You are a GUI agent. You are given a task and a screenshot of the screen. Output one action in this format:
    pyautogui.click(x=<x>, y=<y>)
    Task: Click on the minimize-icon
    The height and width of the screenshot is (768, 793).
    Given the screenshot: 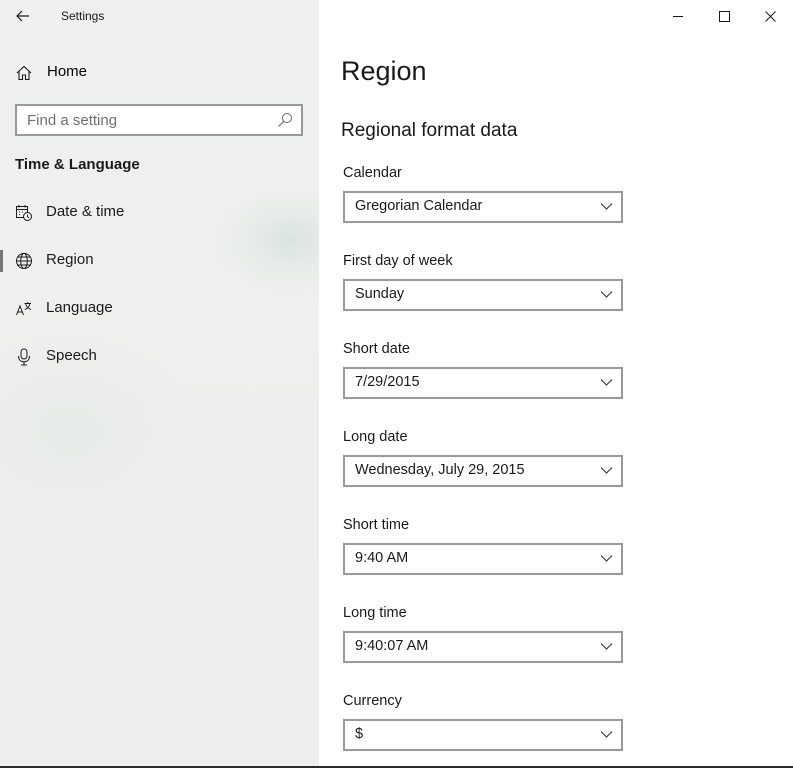 What is the action you would take?
    pyautogui.click(x=677, y=16)
    